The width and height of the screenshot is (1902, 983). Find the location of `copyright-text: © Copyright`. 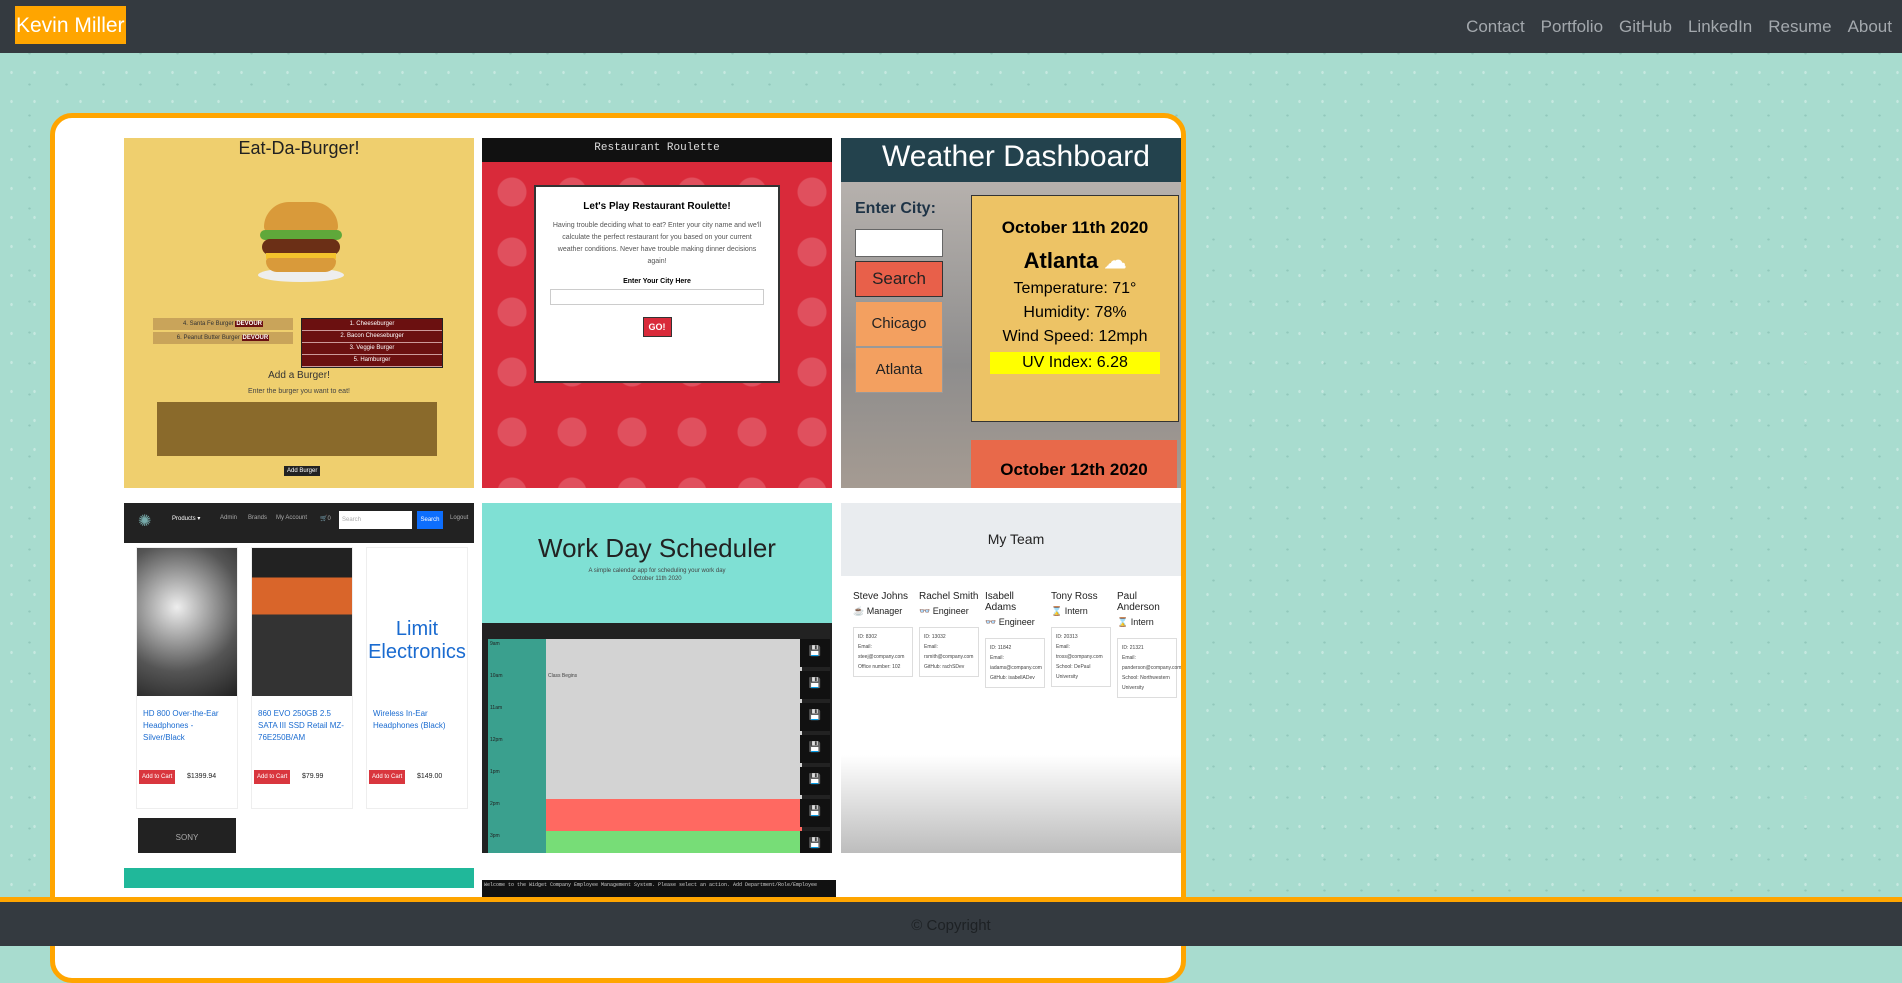

copyright-text: © Copyright is located at coordinates (951, 925).